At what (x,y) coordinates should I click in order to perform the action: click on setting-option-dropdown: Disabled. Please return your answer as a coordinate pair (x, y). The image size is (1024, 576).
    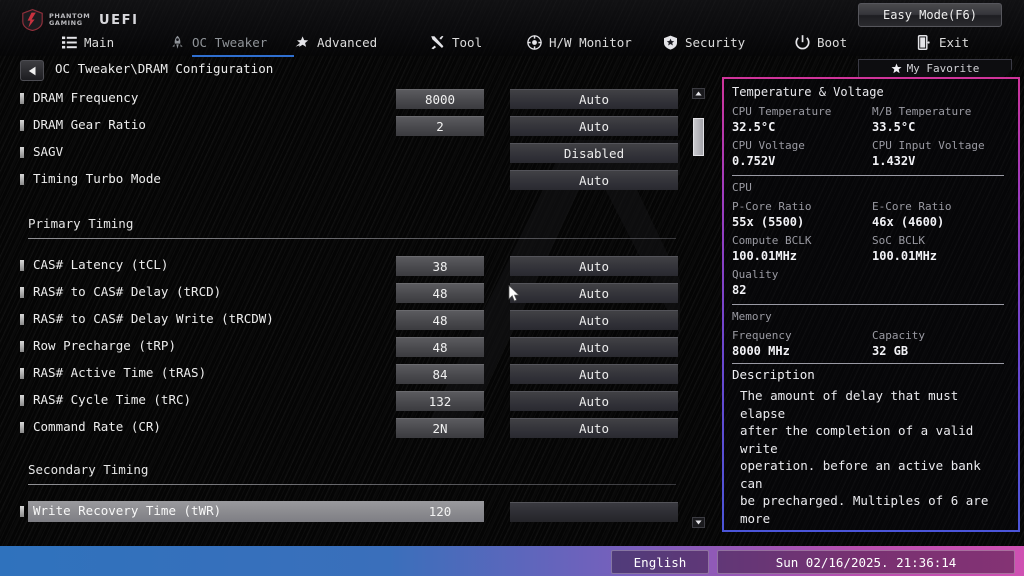
    Looking at the image, I should click on (594, 153).